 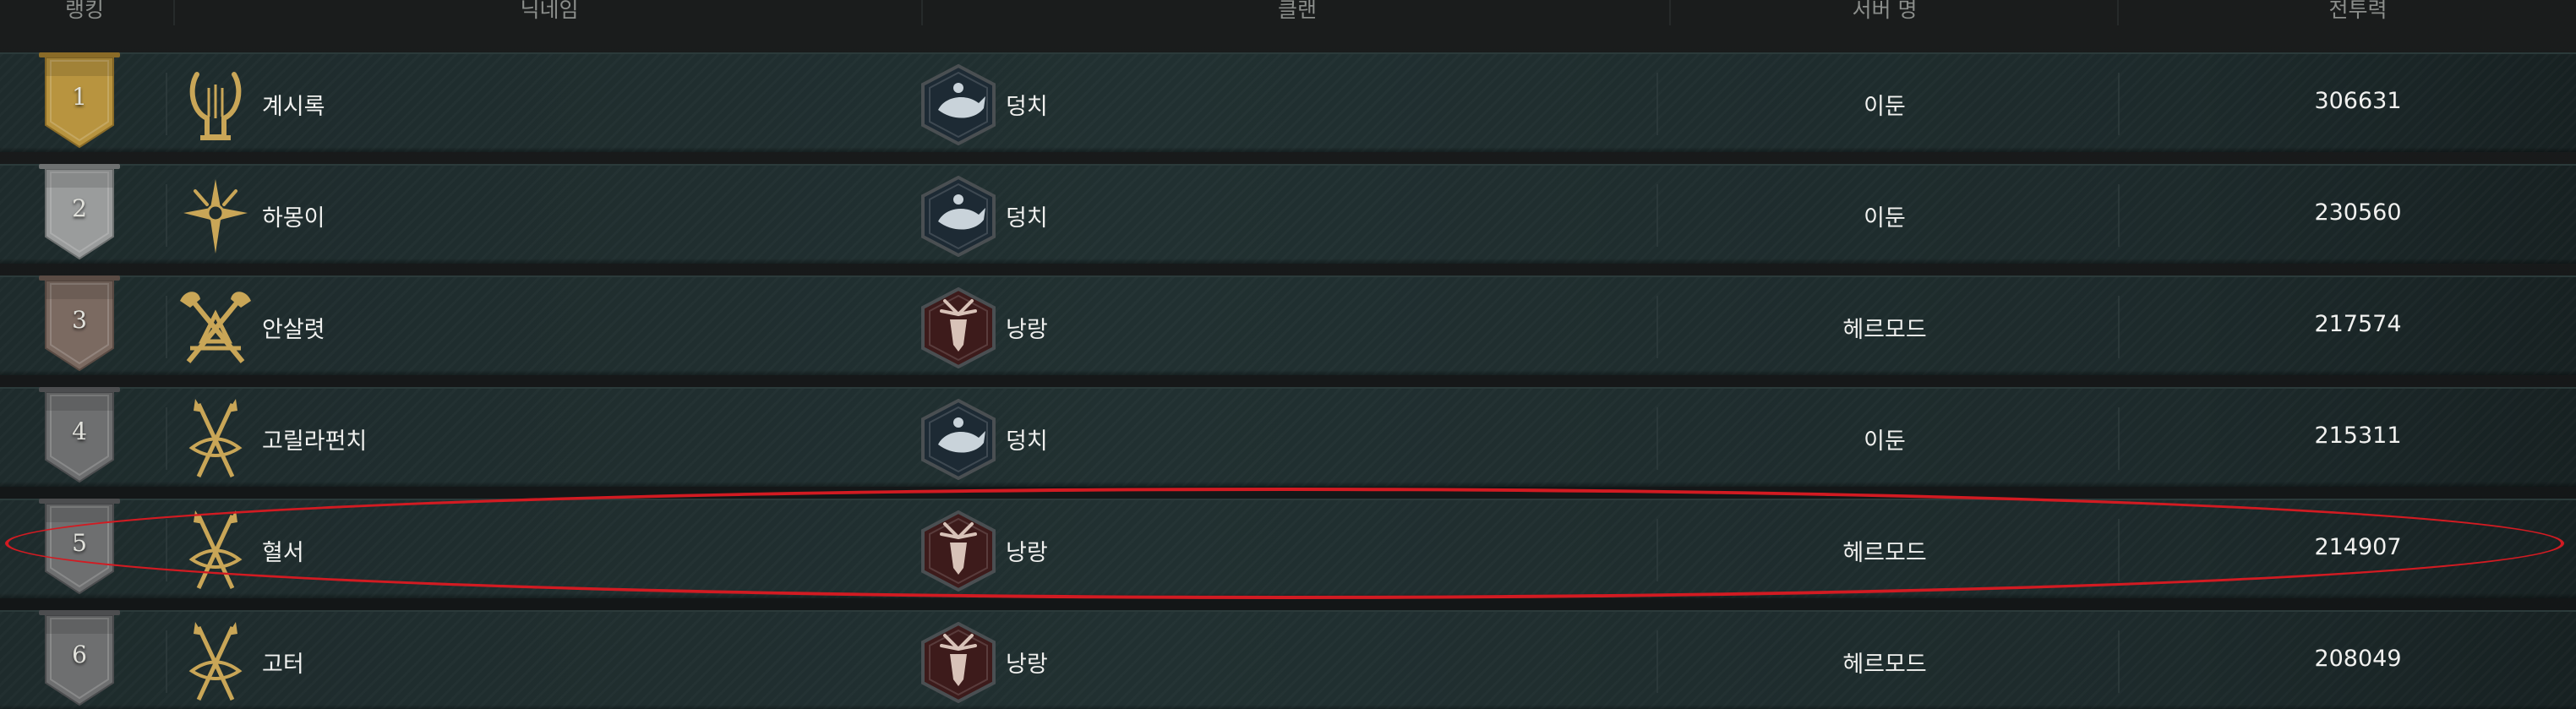 I want to click on combat-power: 230560, so click(x=2358, y=212).